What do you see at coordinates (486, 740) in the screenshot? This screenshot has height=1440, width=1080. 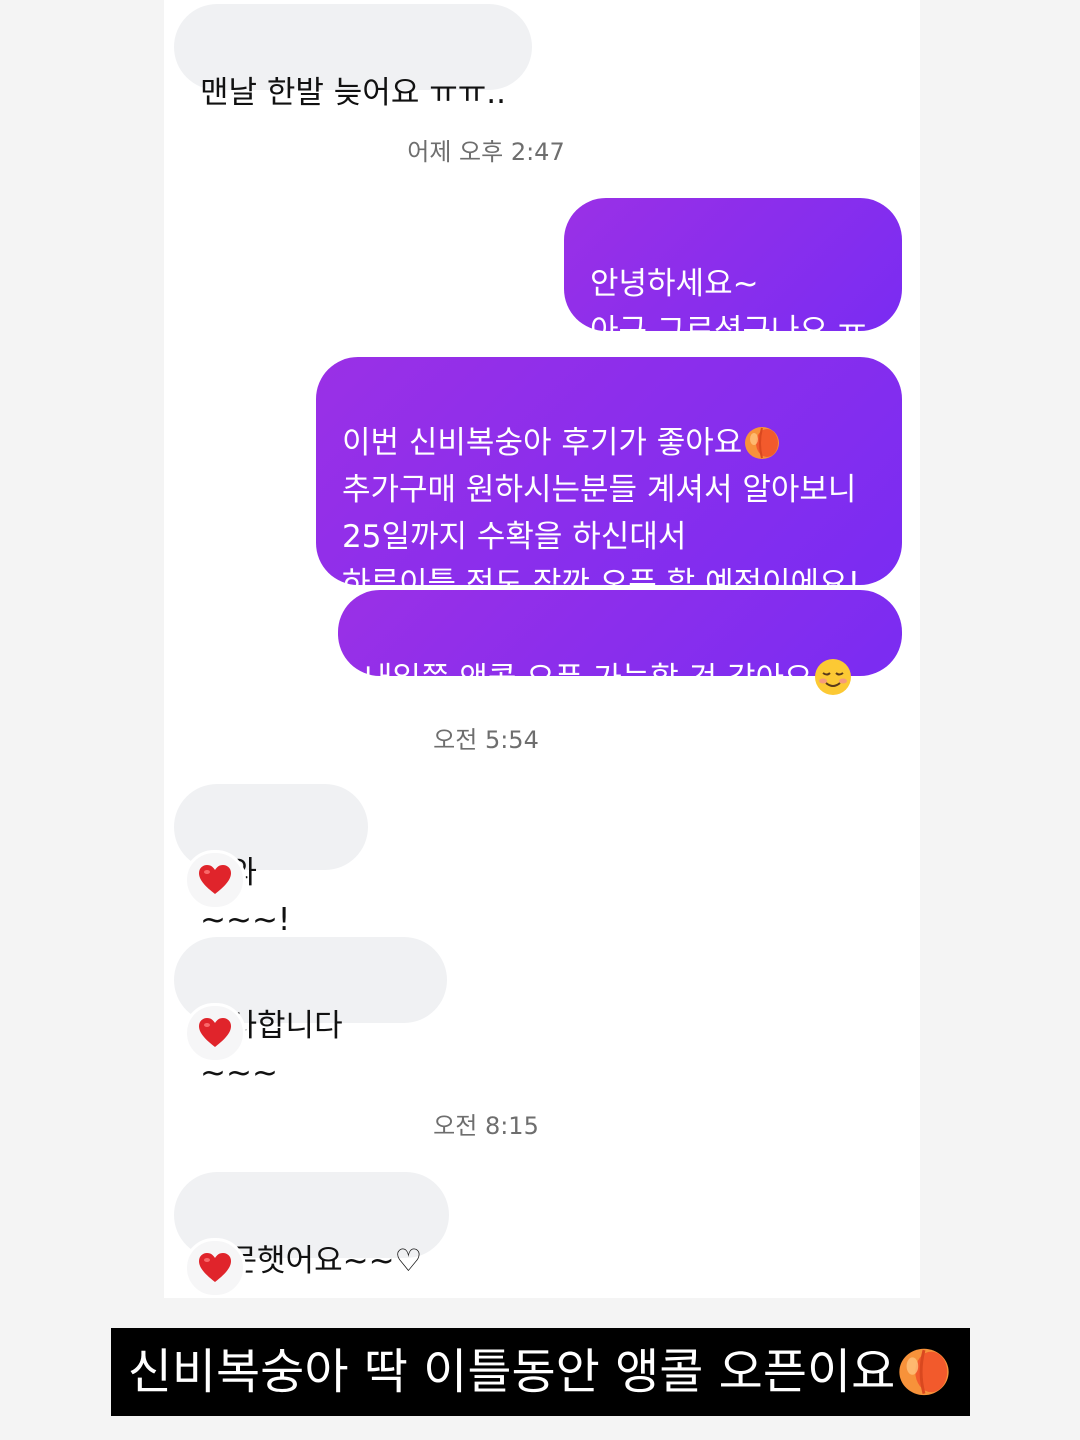 I see `timestamp: 오전 5:54` at bounding box center [486, 740].